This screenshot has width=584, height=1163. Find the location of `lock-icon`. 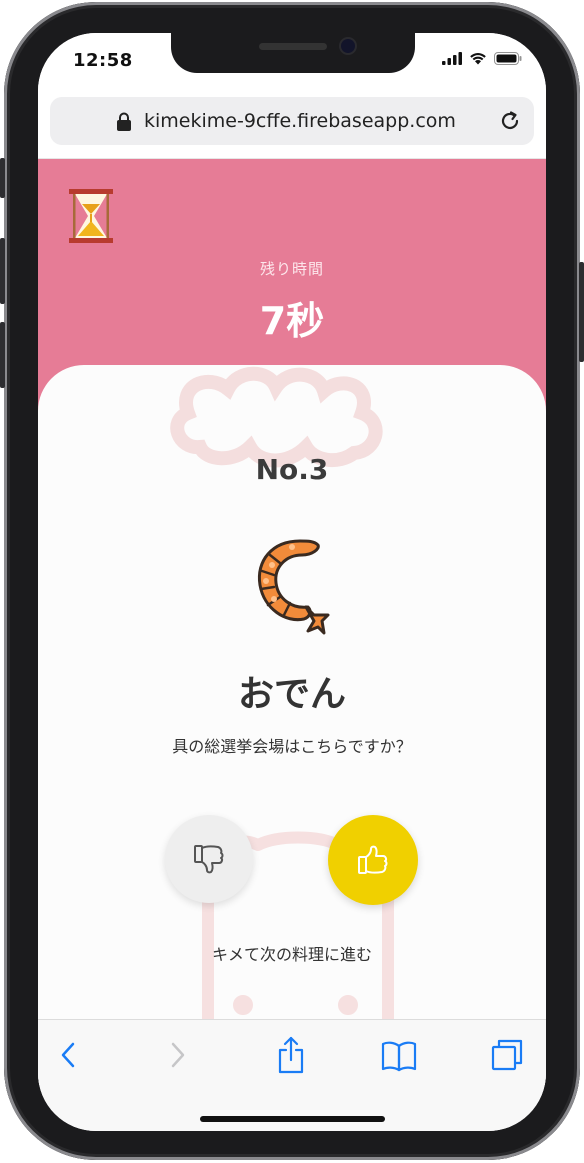

lock-icon is located at coordinates (124, 121).